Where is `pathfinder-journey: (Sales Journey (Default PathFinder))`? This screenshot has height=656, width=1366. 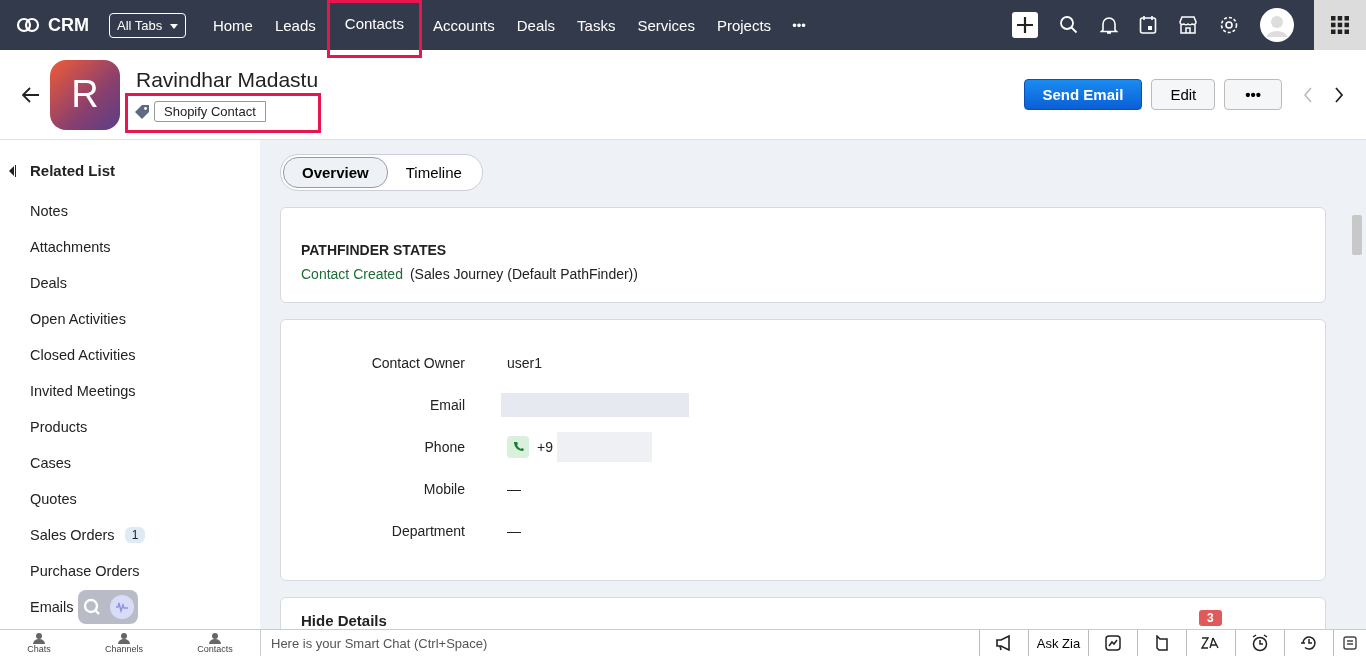
pathfinder-journey: (Sales Journey (Default PathFinder)) is located at coordinates (523, 274).